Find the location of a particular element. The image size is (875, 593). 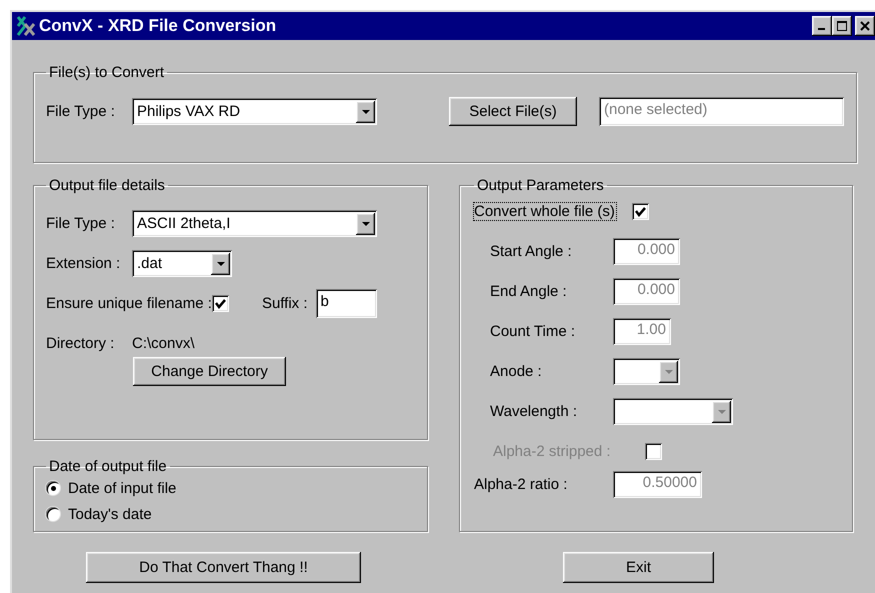

parameter-label: Convert whole file (s) is located at coordinates (545, 211).